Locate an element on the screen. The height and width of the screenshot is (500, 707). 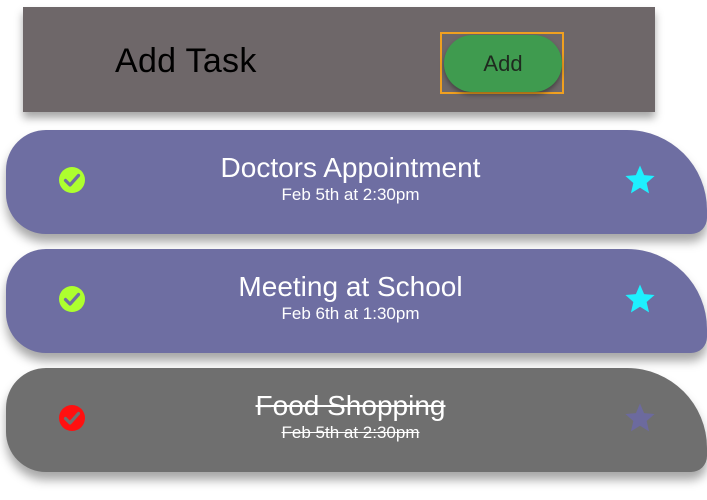
task-title: Meeting at School is located at coordinates (350, 286).